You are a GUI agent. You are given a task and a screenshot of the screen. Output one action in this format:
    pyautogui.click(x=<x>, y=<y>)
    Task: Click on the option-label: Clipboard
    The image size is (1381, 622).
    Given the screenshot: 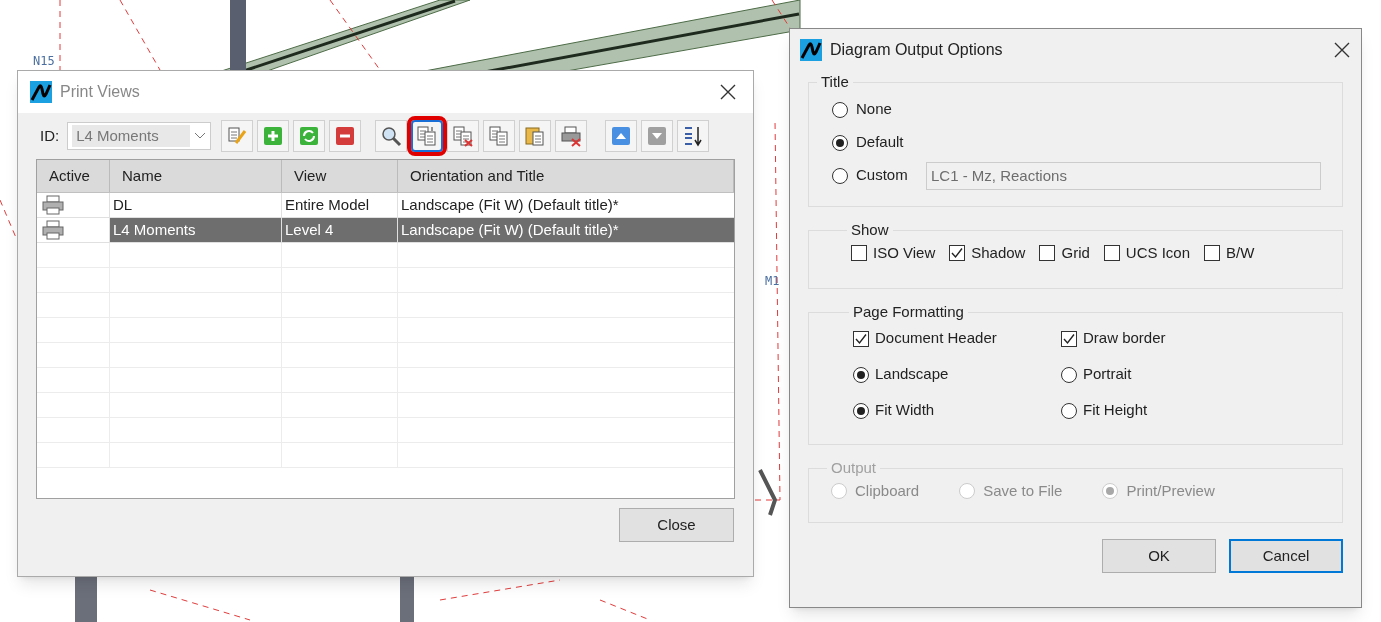 What is the action you would take?
    pyautogui.click(x=887, y=490)
    